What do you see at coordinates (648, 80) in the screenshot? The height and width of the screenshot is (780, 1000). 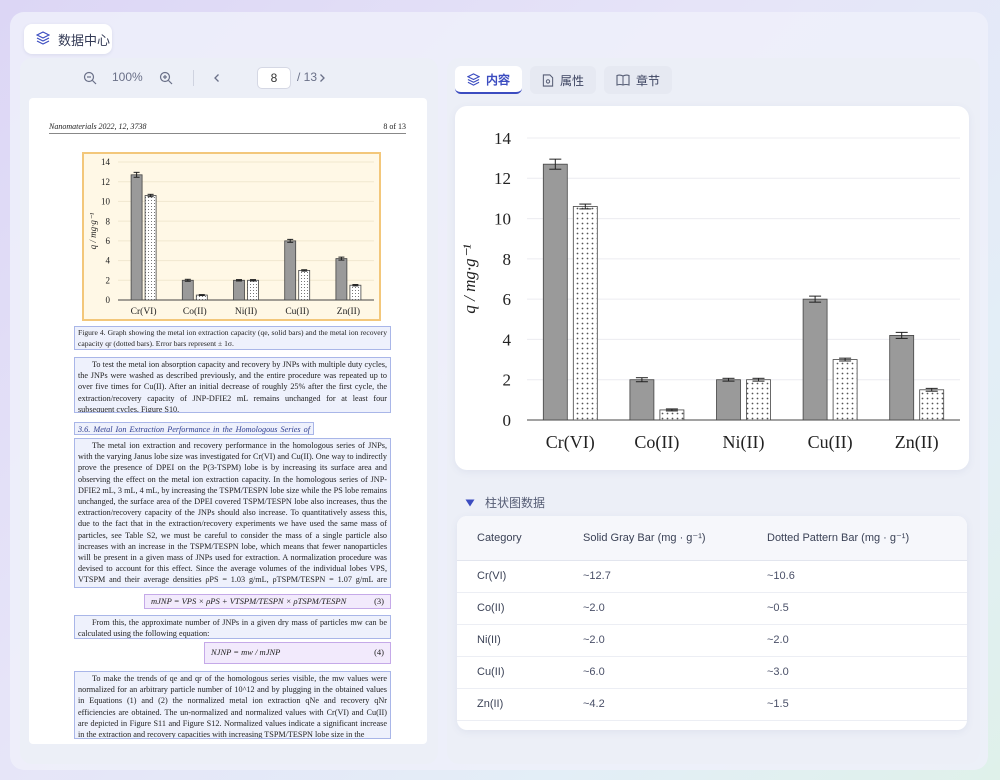 I see `tab-chapters-label: 章节` at bounding box center [648, 80].